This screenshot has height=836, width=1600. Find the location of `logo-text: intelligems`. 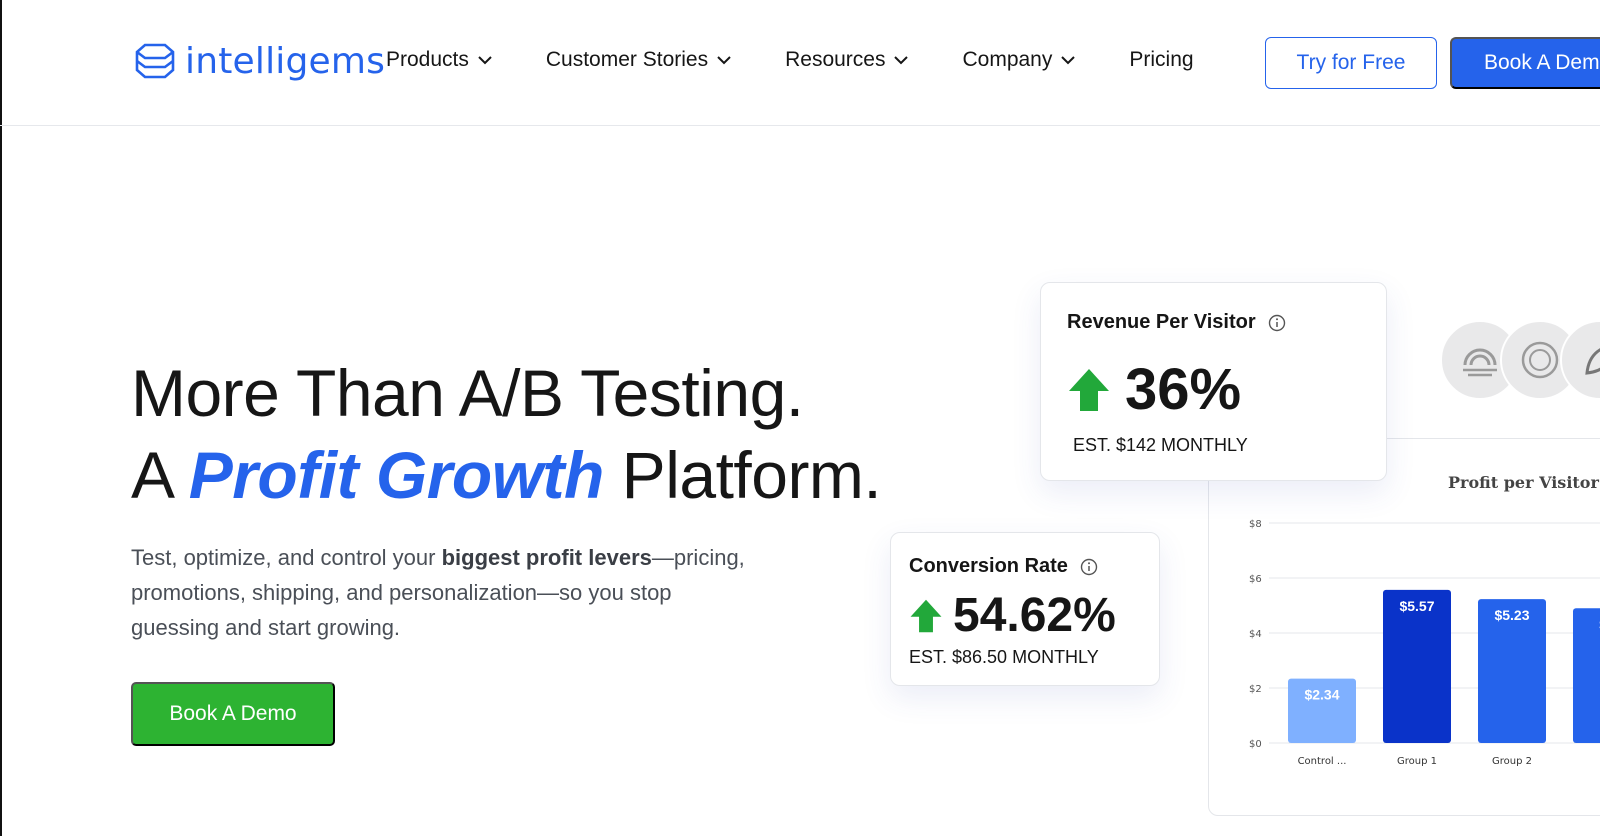

logo-text: intelligems is located at coordinates (285, 61).